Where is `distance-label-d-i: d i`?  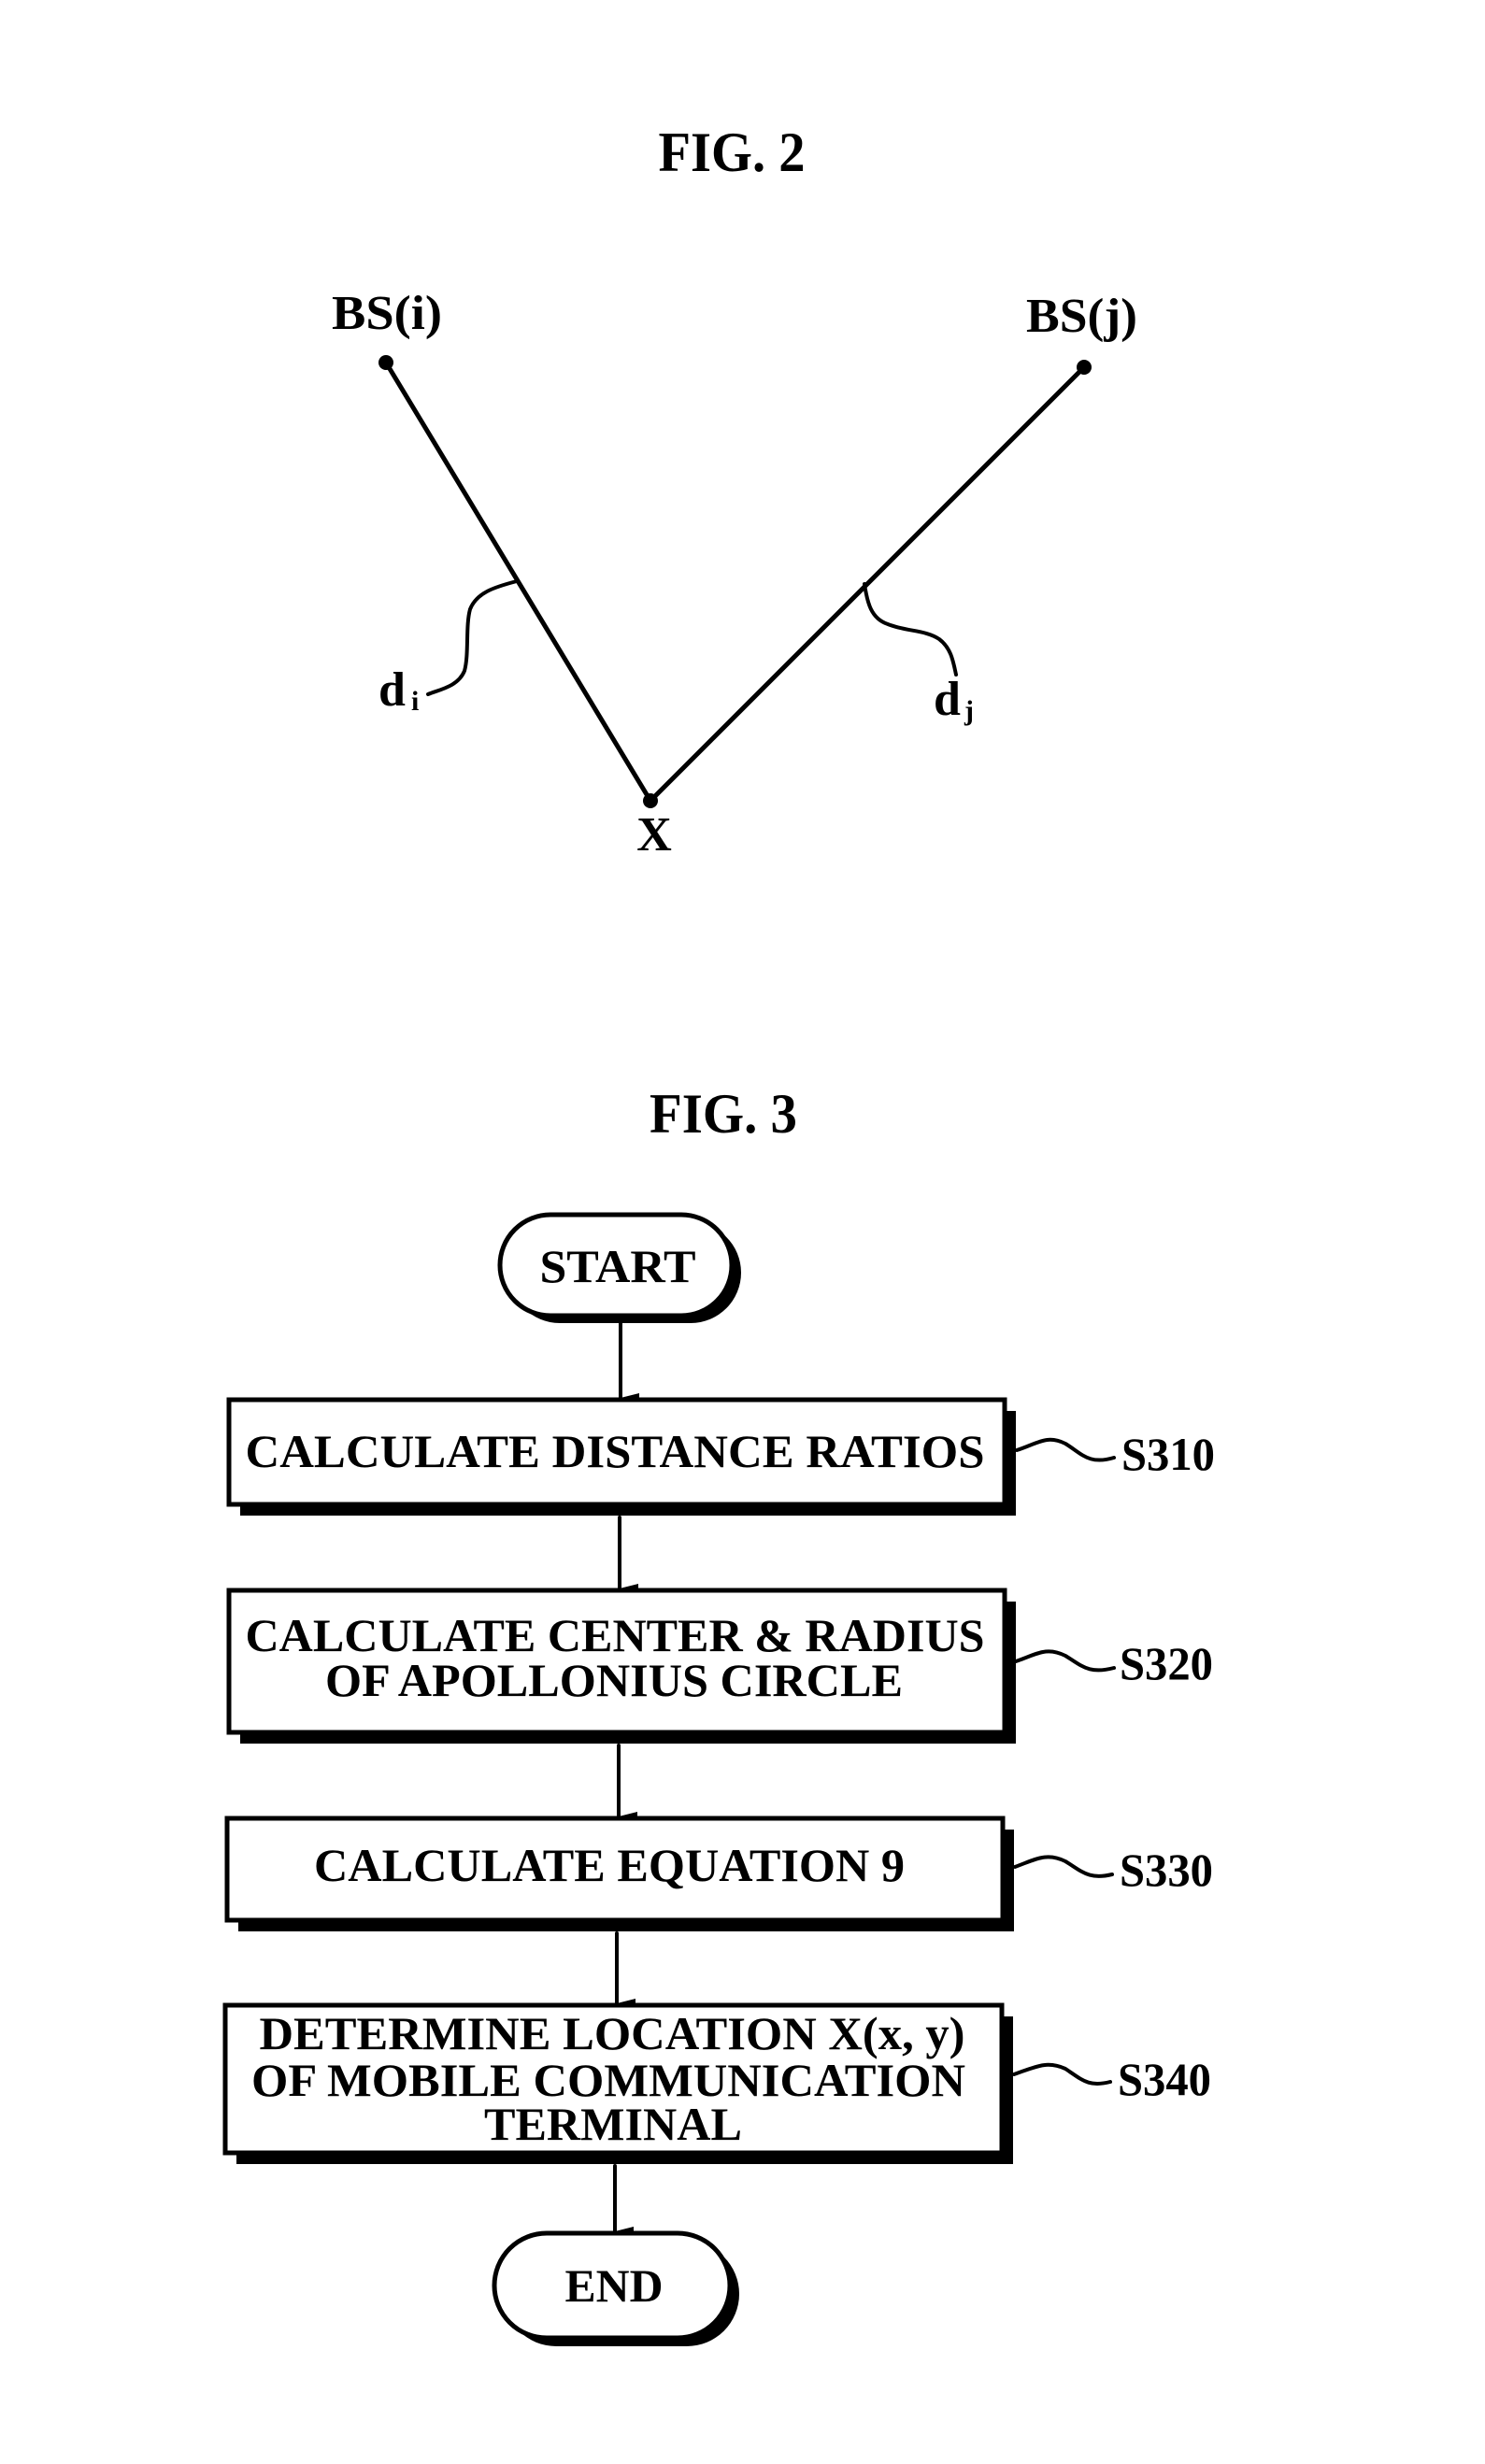 distance-label-d-i: d i is located at coordinates (398, 690).